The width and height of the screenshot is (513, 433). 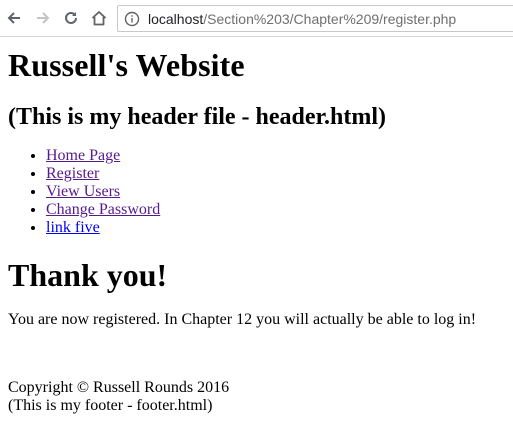 I want to click on list-item: View Users, so click(x=275, y=192).